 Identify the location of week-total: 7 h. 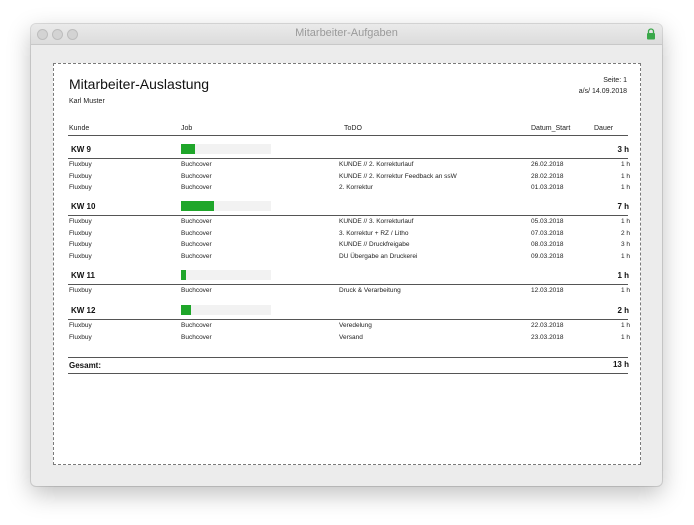
(623, 206).